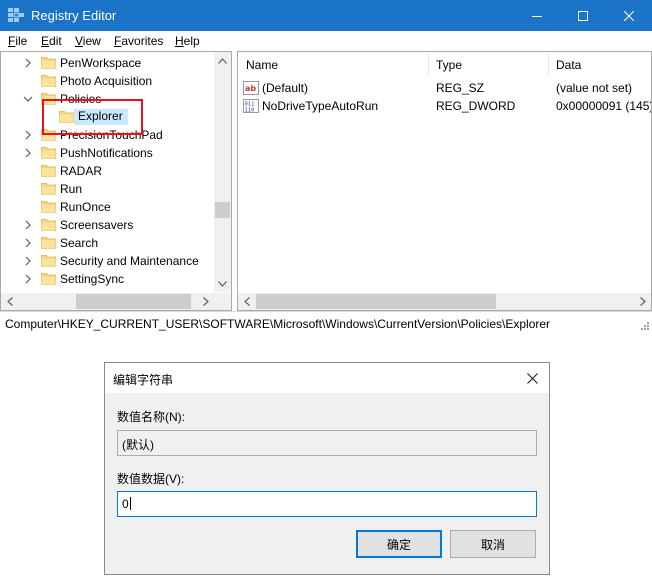  What do you see at coordinates (644, 325) in the screenshot?
I see `resize-grip-icon` at bounding box center [644, 325].